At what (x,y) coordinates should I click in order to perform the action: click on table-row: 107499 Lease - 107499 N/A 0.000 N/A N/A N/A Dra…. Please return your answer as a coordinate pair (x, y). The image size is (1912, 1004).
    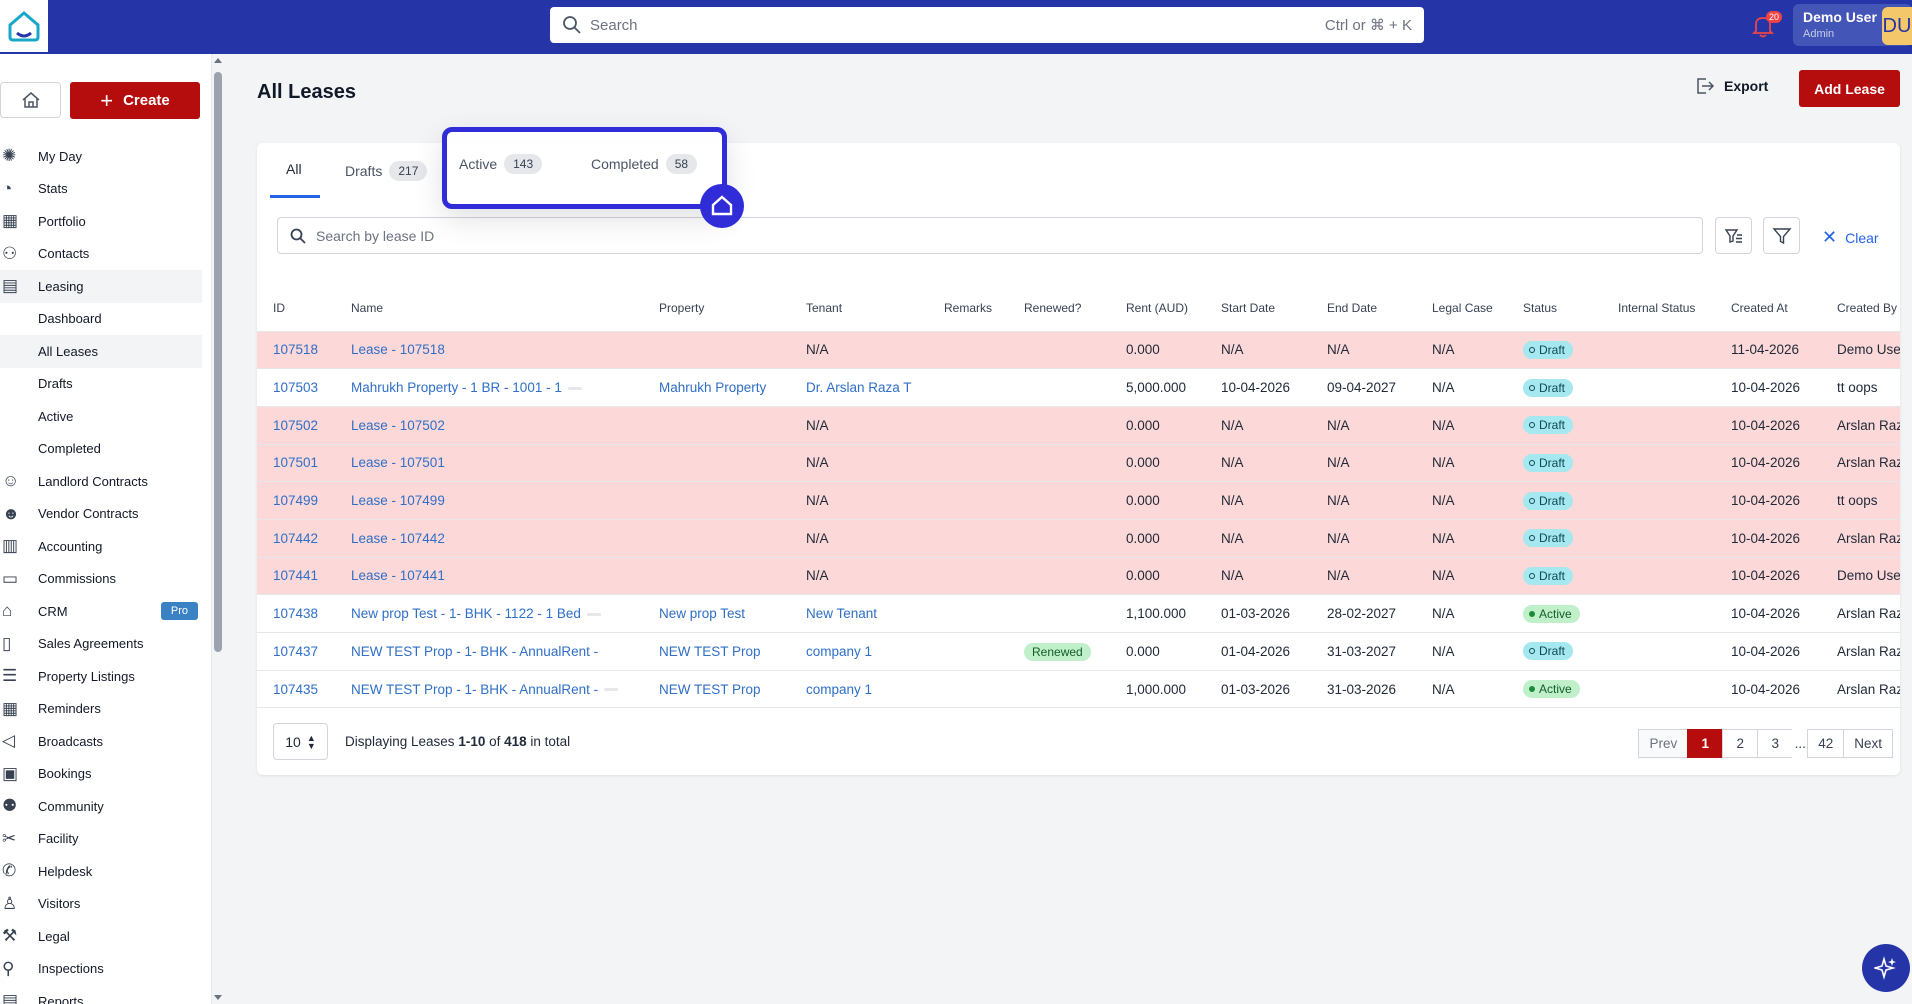
    Looking at the image, I should click on (1078, 500).